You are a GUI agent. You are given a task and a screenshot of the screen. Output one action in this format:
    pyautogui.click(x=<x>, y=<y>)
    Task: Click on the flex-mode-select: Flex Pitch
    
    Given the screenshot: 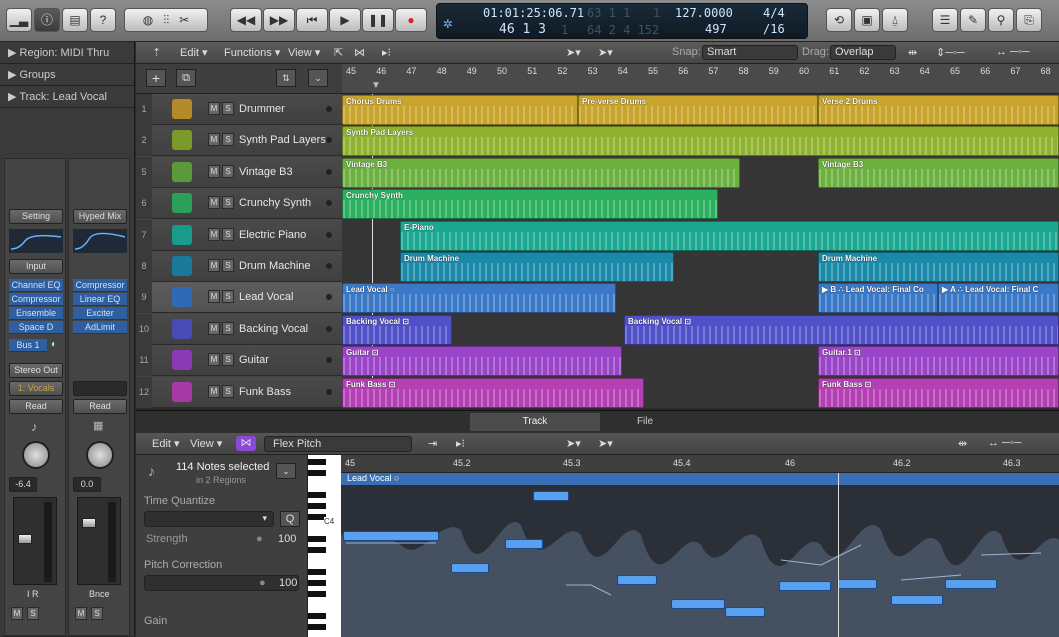 What is the action you would take?
    pyautogui.click(x=338, y=444)
    